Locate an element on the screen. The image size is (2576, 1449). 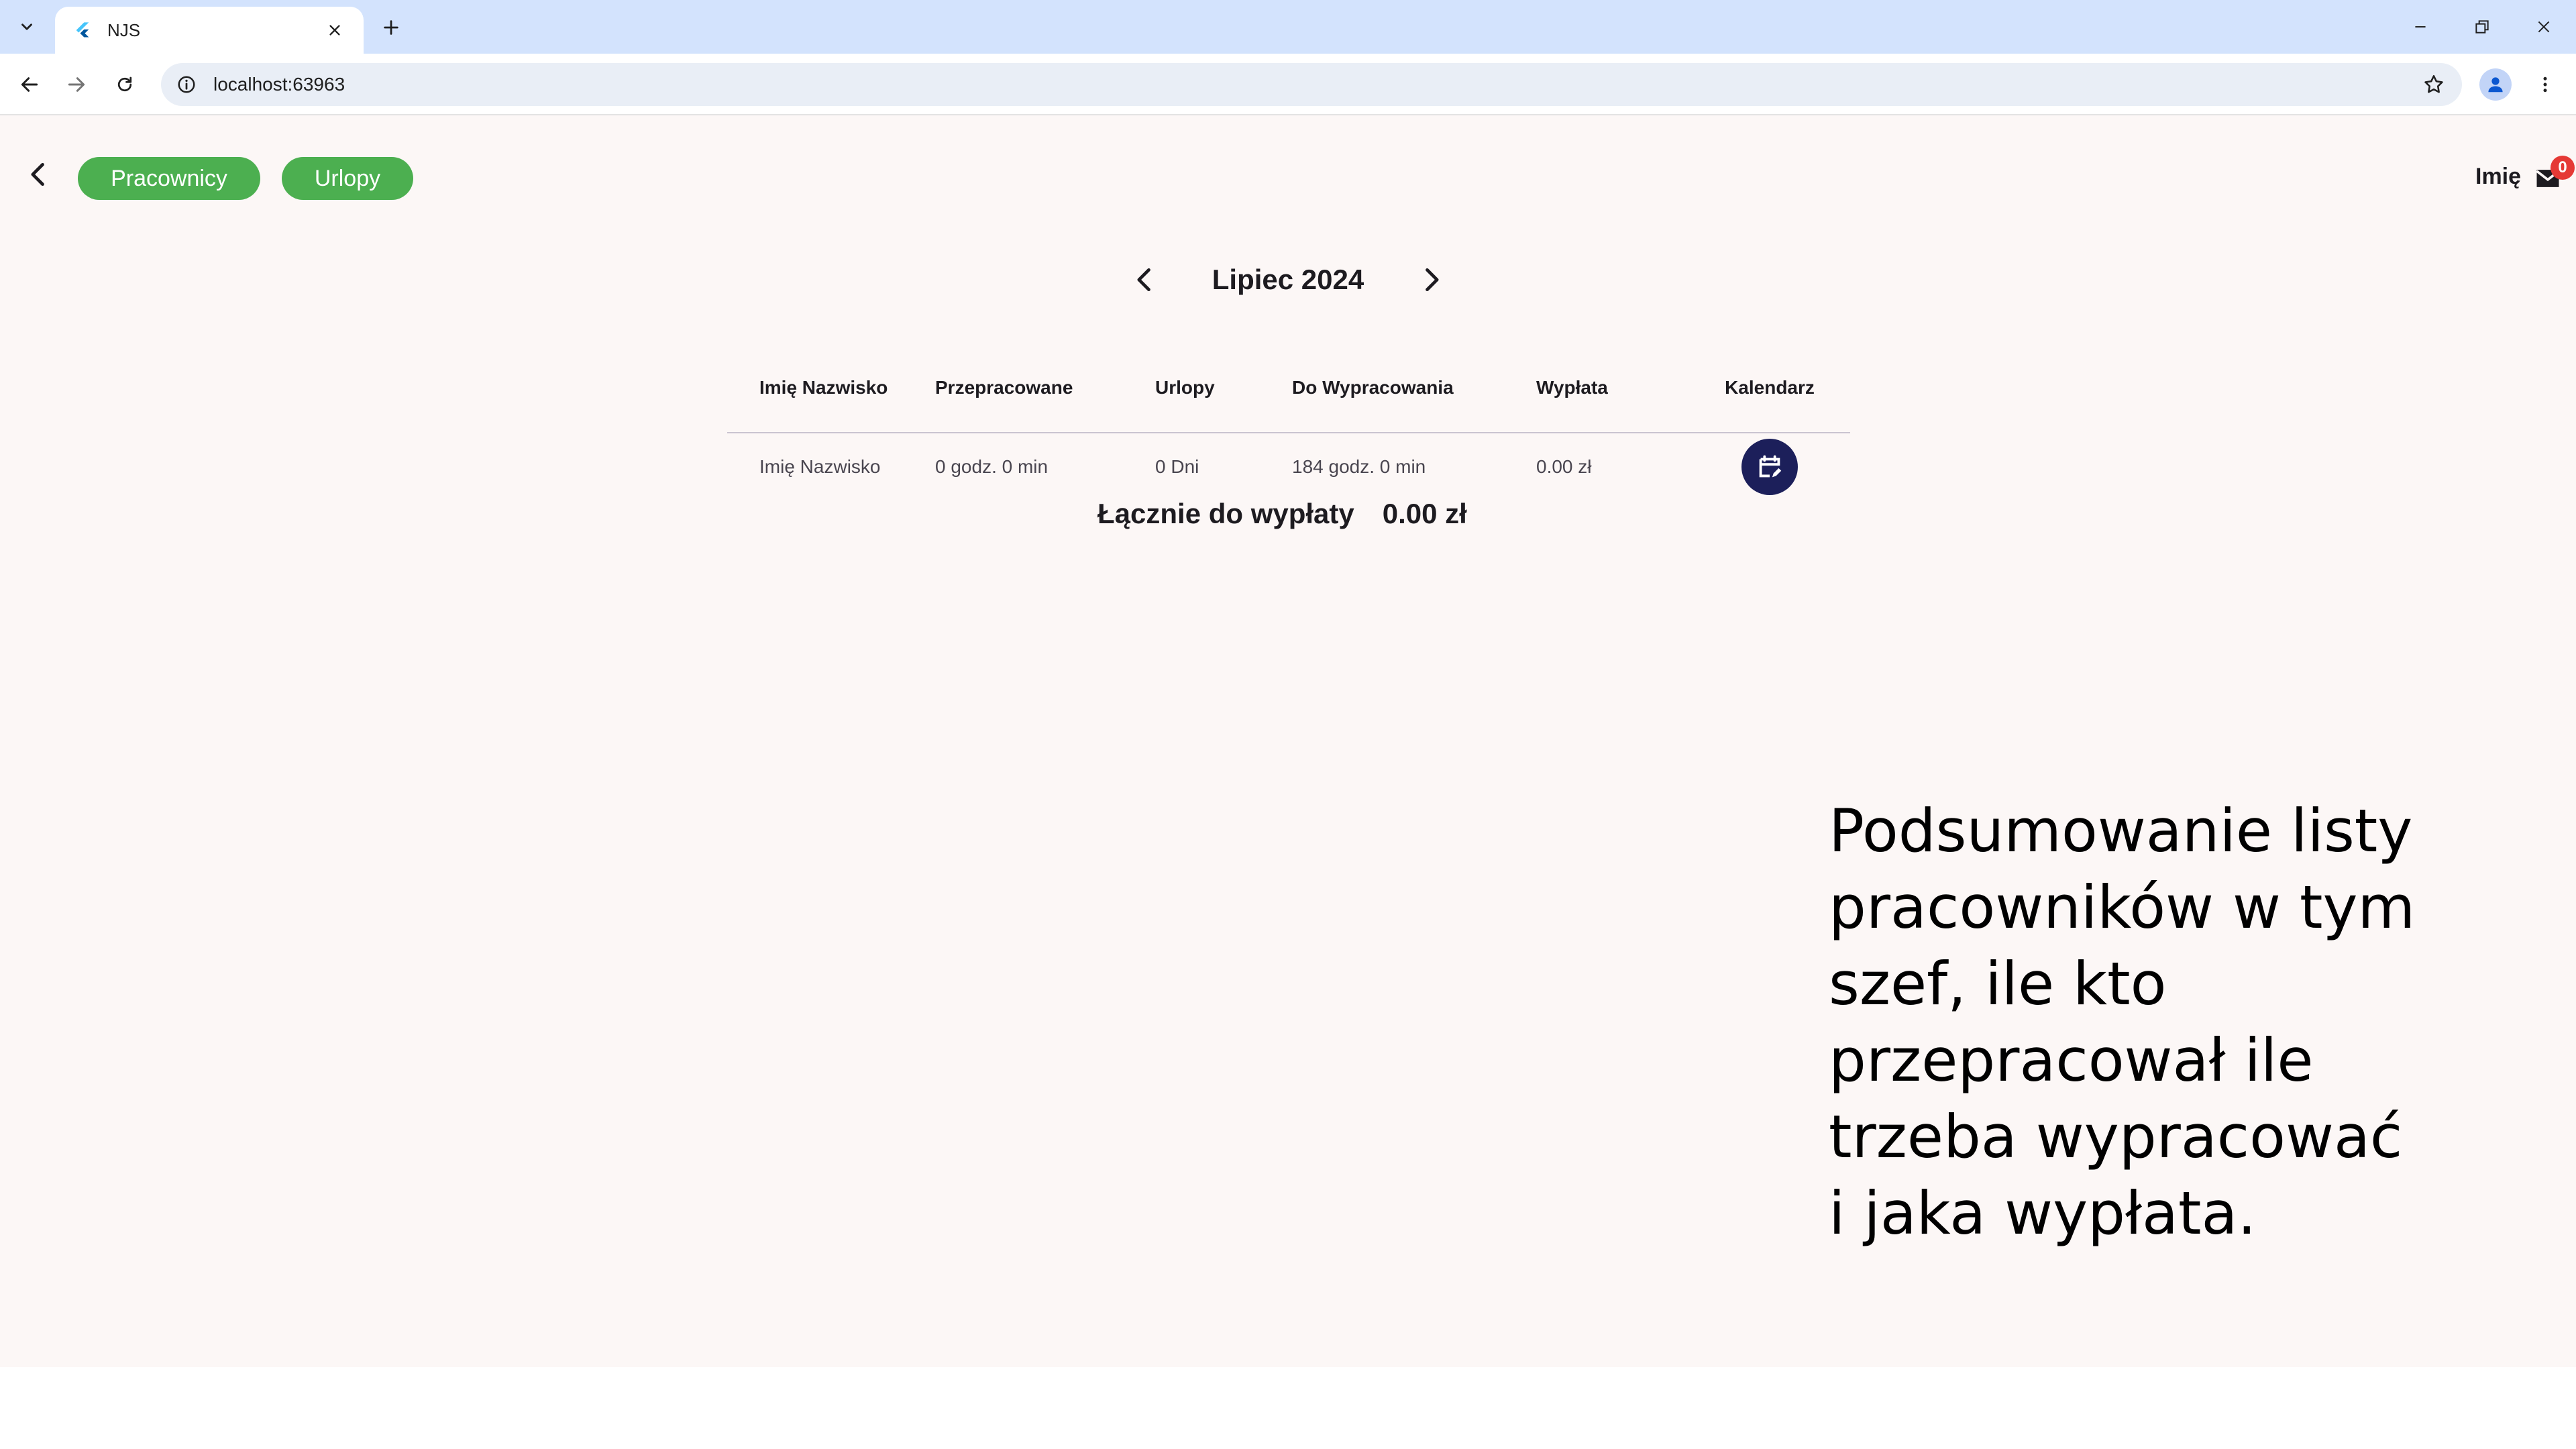
reload-icon is located at coordinates (124, 84).